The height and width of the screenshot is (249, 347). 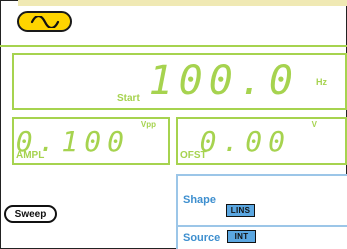 What do you see at coordinates (314, 124) in the screenshot?
I see `offset-unit: V` at bounding box center [314, 124].